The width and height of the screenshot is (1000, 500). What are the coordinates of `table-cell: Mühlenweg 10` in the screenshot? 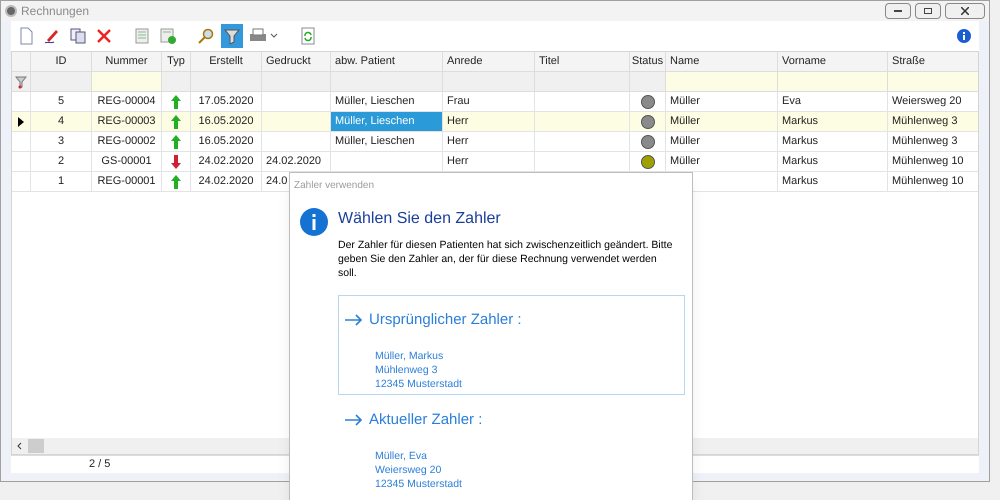 It's located at (933, 182).